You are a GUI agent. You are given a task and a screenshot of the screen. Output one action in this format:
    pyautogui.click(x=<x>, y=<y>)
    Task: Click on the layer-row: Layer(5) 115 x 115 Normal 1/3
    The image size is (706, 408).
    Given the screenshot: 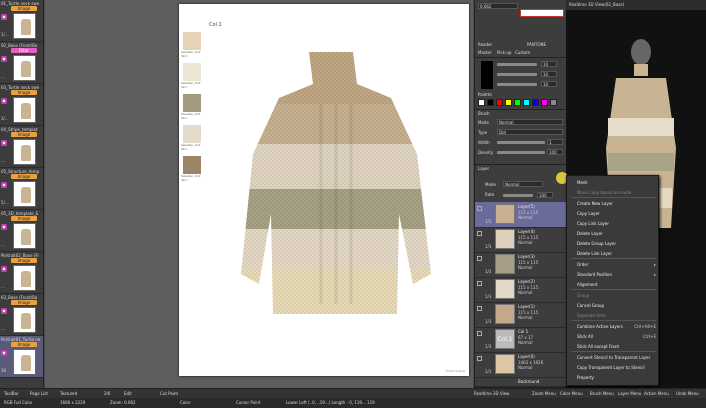 What is the action you would take?
    pyautogui.click(x=521, y=215)
    